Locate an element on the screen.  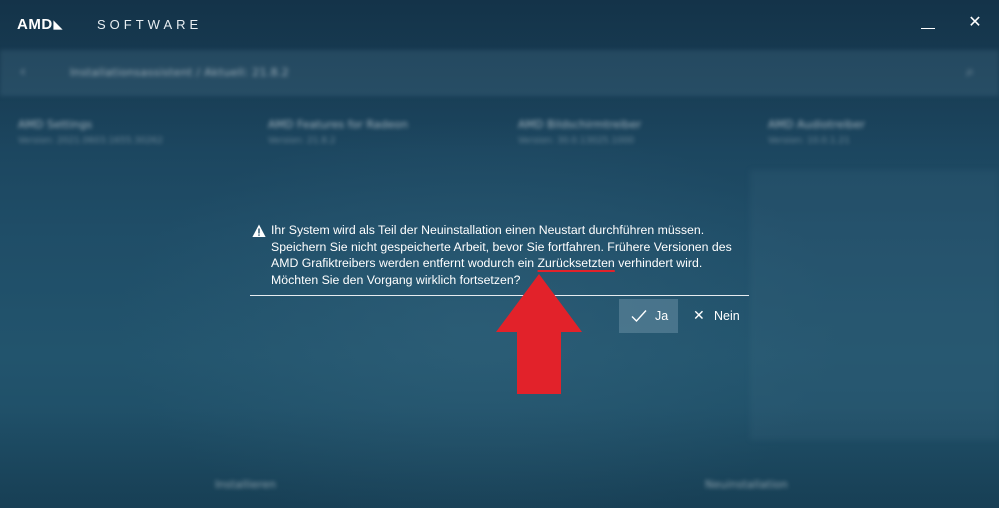
back-icon: ‹ is located at coordinates (23, 72).